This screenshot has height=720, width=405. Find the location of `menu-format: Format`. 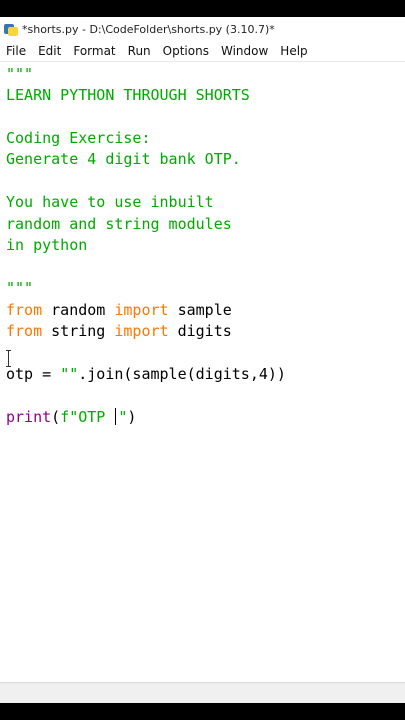

menu-format: Format is located at coordinates (94, 51).